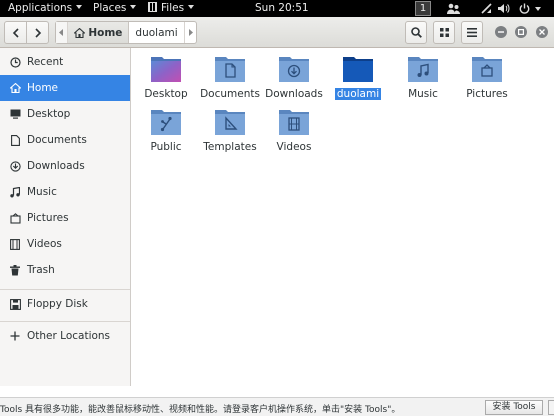 The height and width of the screenshot is (416, 554). I want to click on close-icon, so click(542, 32).